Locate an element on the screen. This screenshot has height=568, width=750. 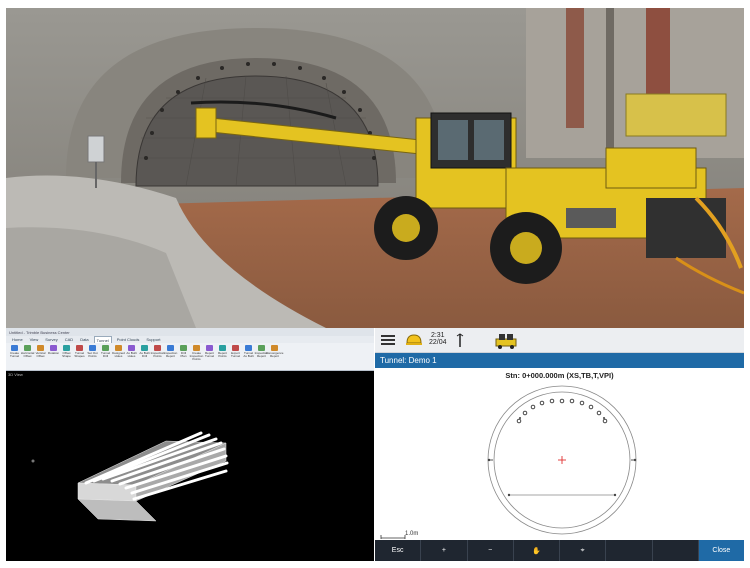
bottom-toolbar: Esc + − ✋ ⌖ Close is located at coordinates (559, 550).